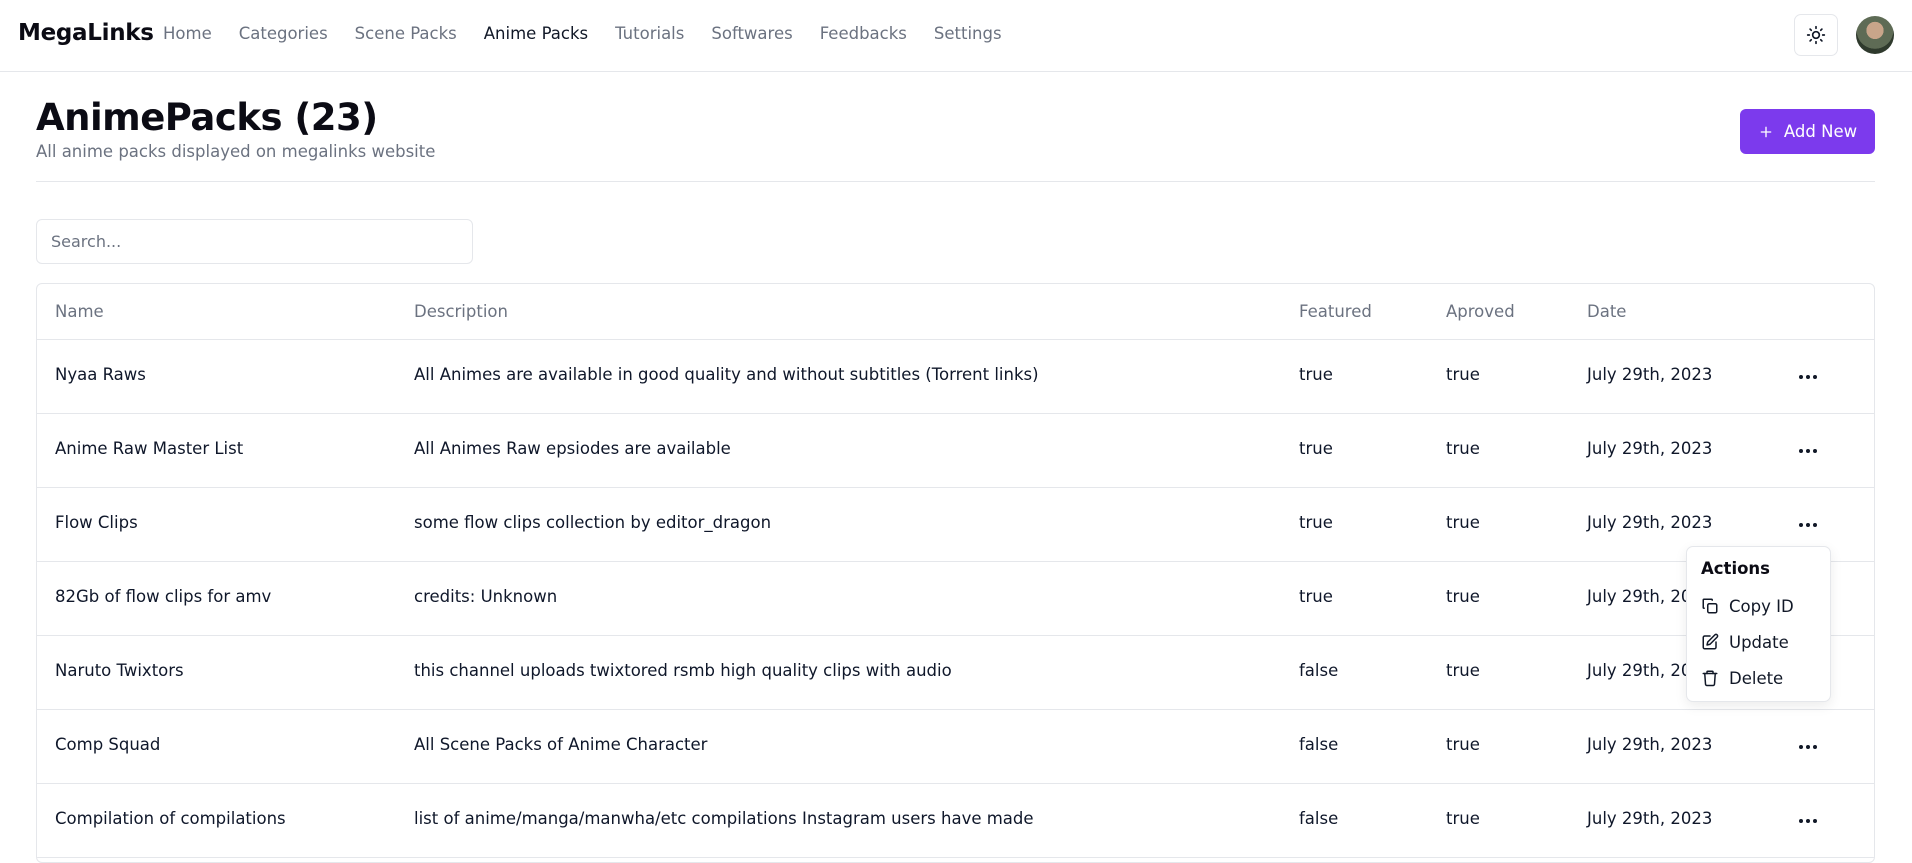 This screenshot has width=1912, height=863. What do you see at coordinates (79, 311) in the screenshot?
I see `column-header-name: Name` at bounding box center [79, 311].